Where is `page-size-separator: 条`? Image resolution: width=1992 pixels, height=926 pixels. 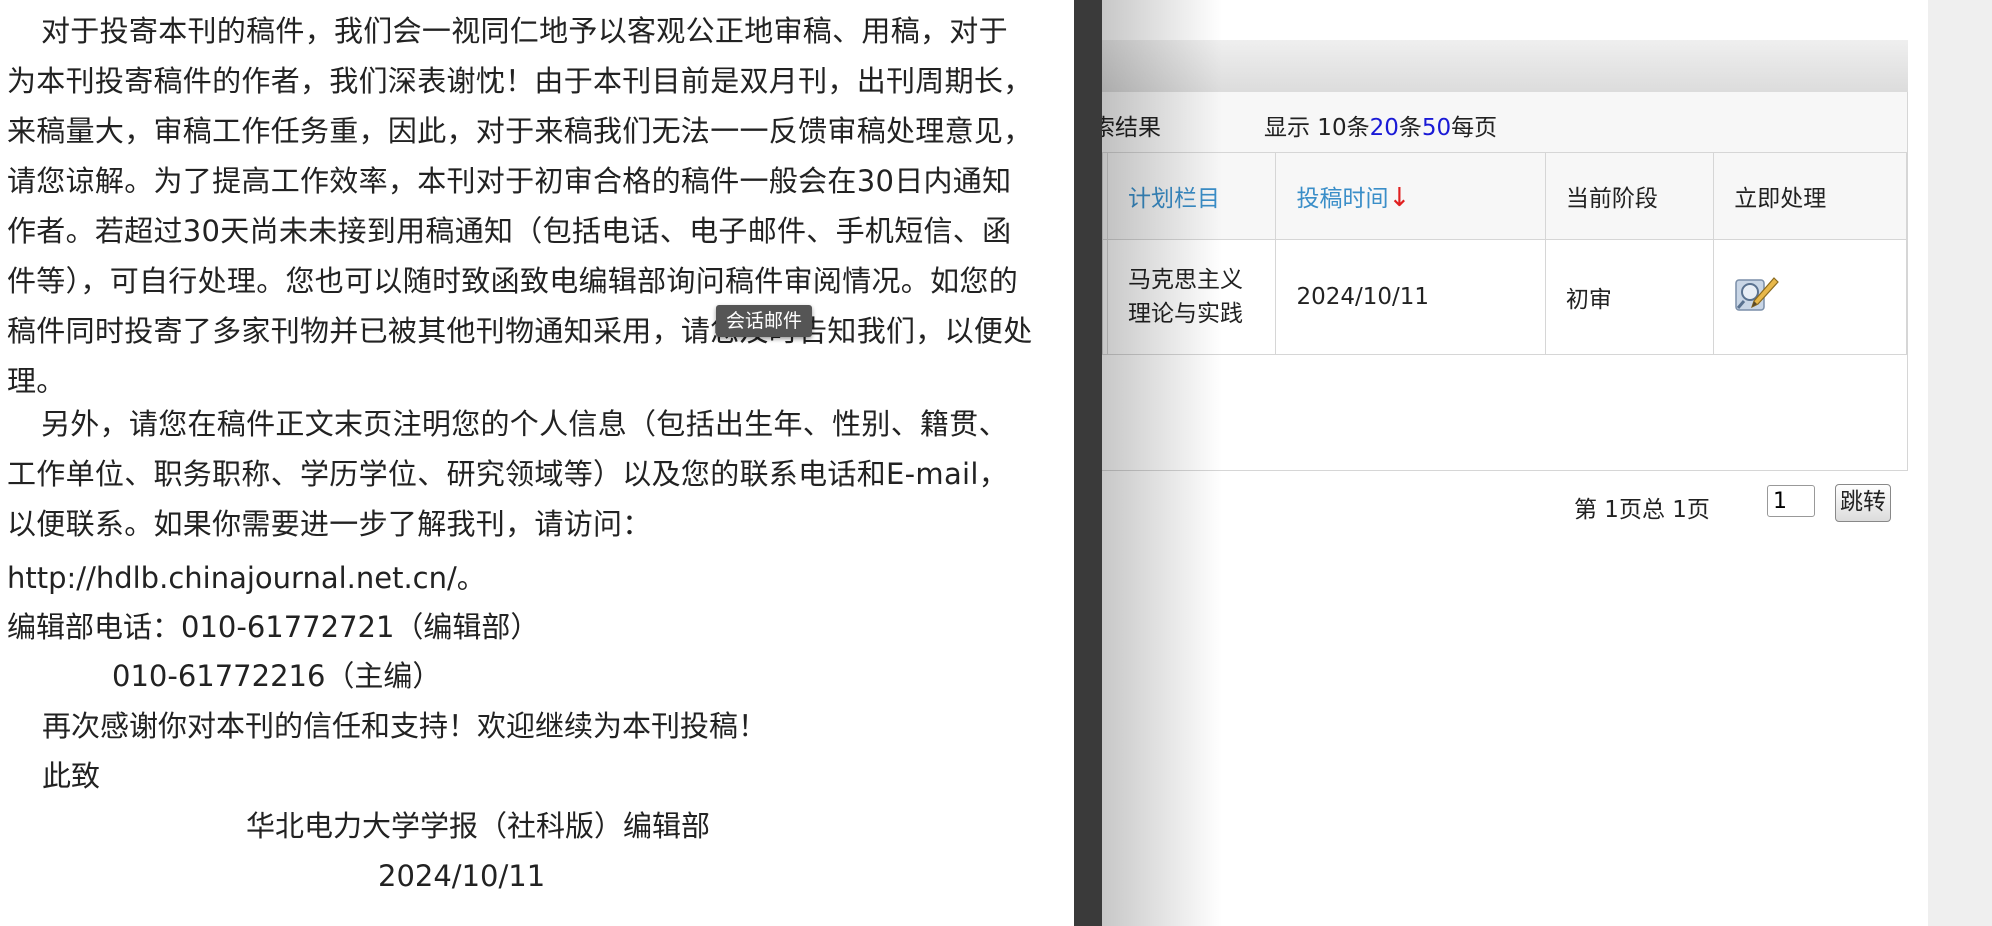
page-size-separator: 条 is located at coordinates (1410, 128).